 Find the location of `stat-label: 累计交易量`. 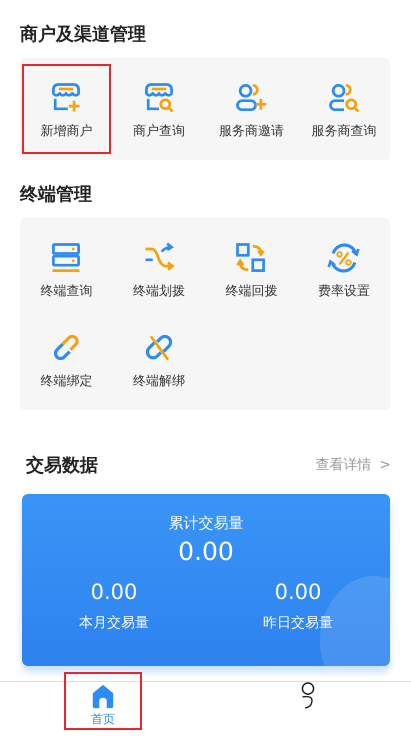

stat-label: 累计交易量 is located at coordinates (206, 523).